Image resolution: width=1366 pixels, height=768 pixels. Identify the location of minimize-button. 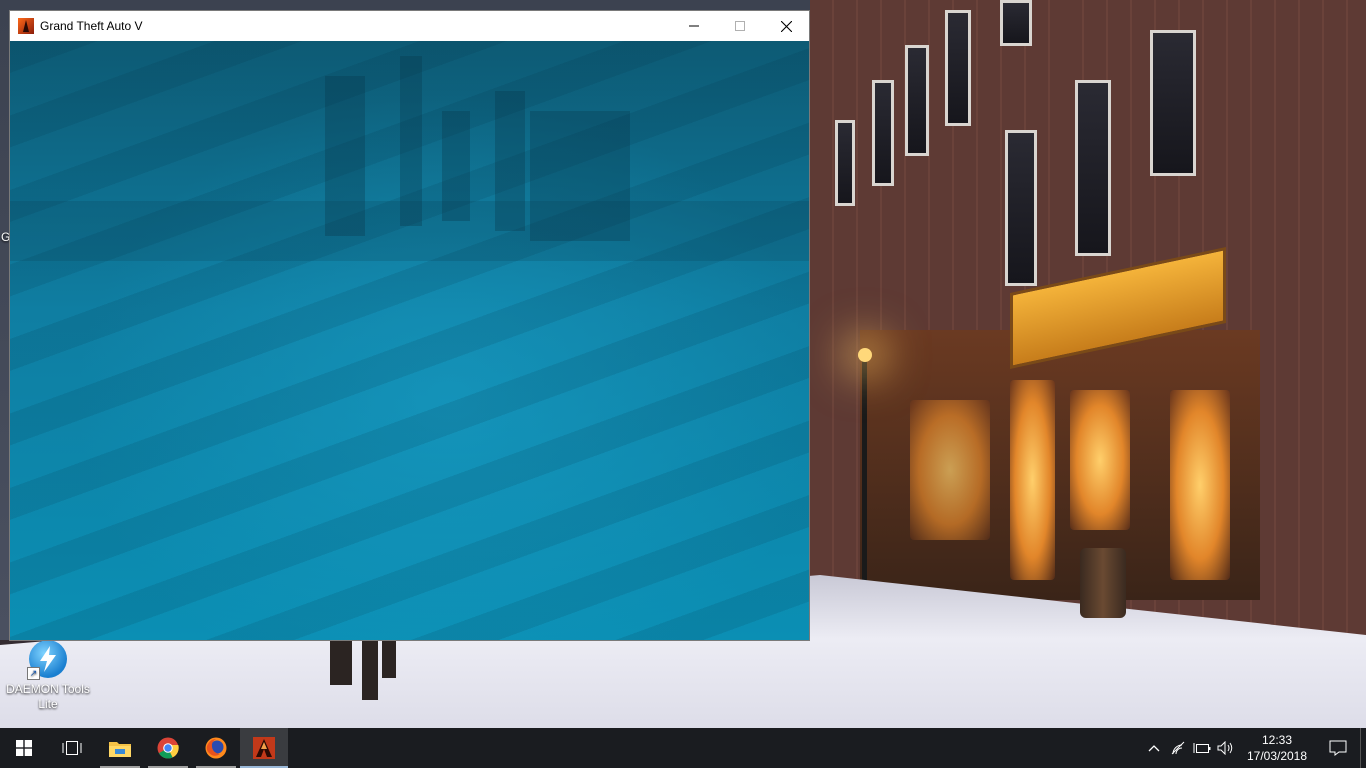
(694, 26).